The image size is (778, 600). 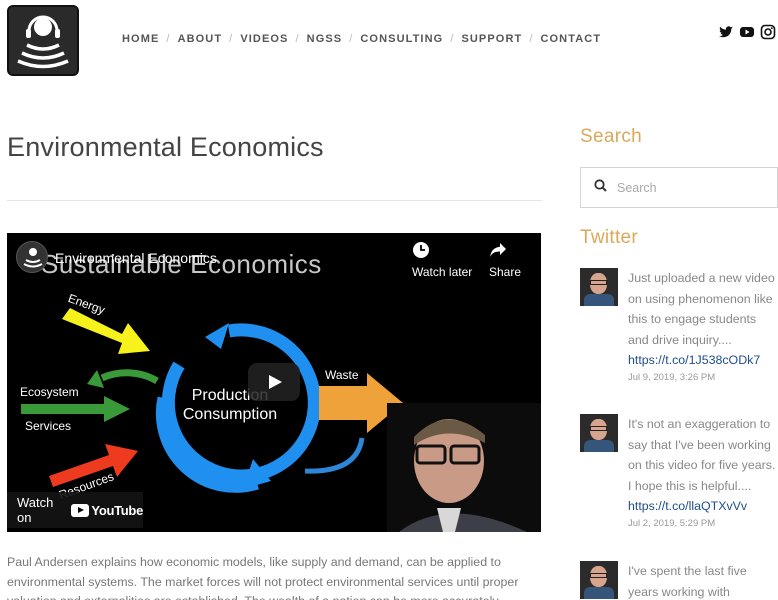 What do you see at coordinates (768, 32) in the screenshot?
I see `instagram-icon` at bounding box center [768, 32].